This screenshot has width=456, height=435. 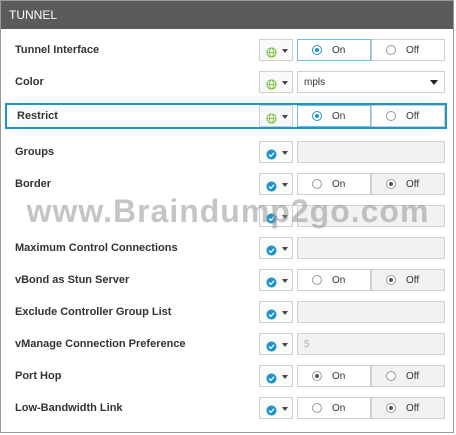 I want to click on setting-row-color: Color mpls, so click(x=227, y=83).